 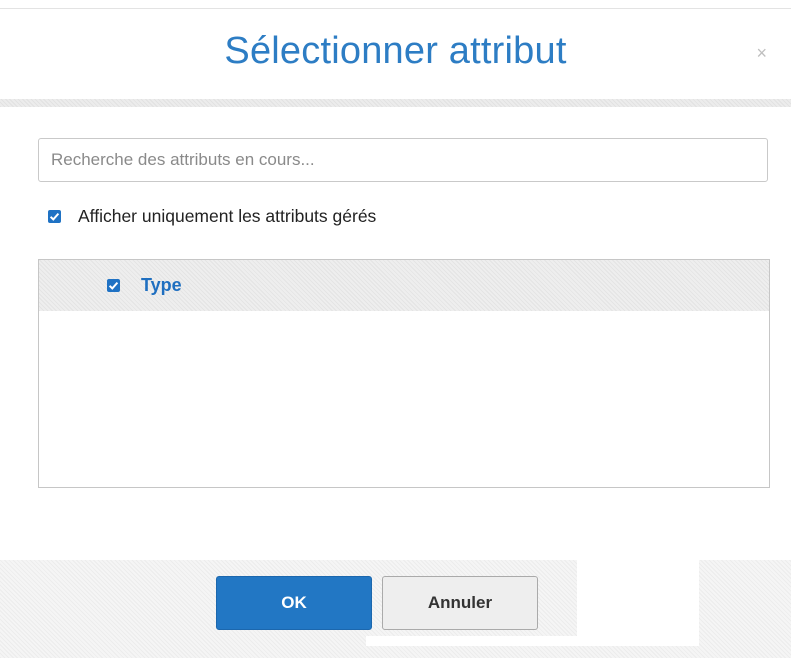 What do you see at coordinates (403, 160) in the screenshot?
I see `search-input` at bounding box center [403, 160].